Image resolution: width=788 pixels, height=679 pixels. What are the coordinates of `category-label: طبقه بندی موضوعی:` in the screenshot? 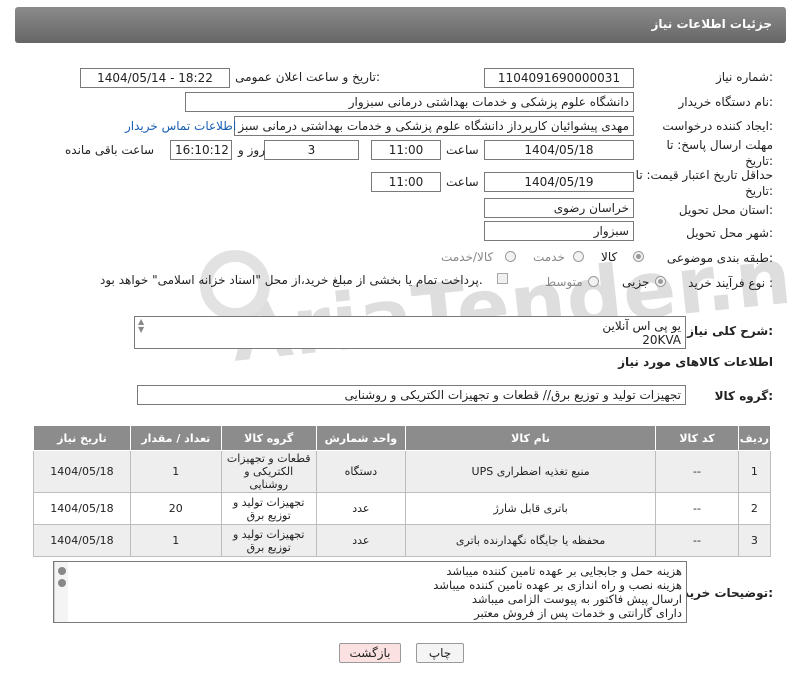 It's located at (719, 258).